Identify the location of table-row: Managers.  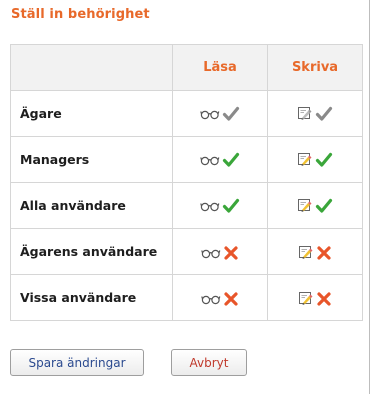
(186, 159).